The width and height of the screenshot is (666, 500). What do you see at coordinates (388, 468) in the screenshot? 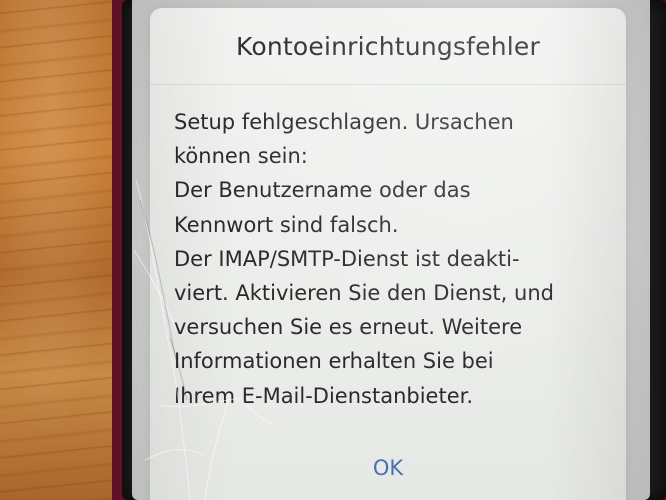
I see `ok-button: OK` at bounding box center [388, 468].